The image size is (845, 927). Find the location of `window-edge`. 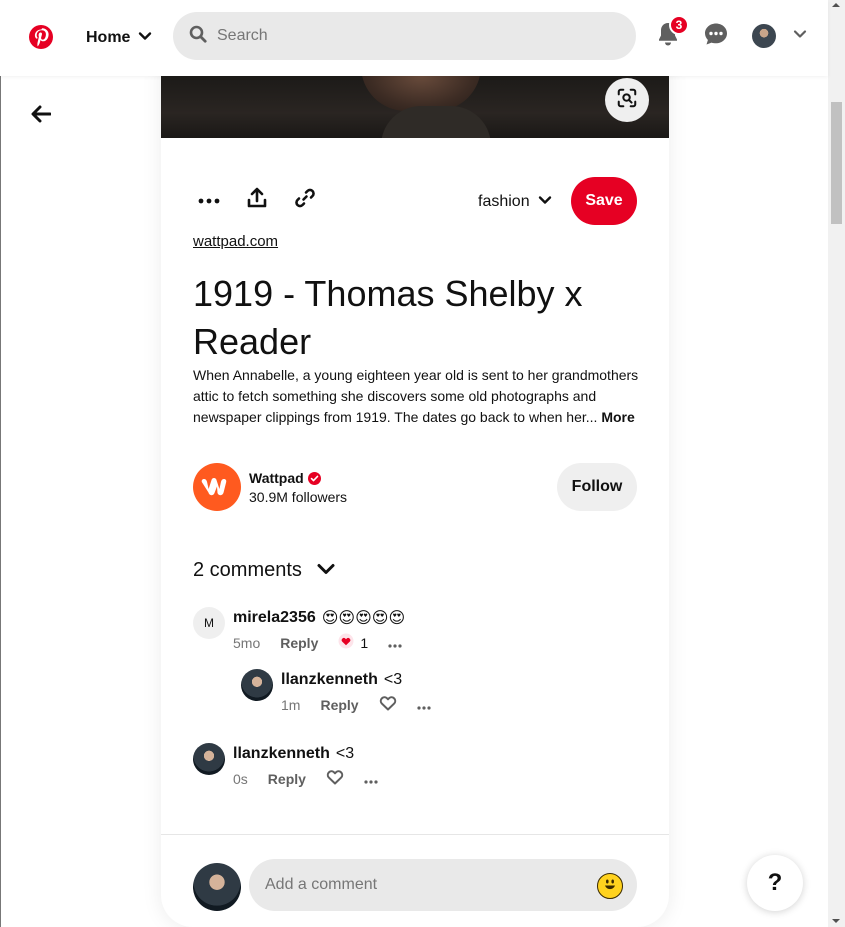

window-edge is located at coordinates (0, 463).